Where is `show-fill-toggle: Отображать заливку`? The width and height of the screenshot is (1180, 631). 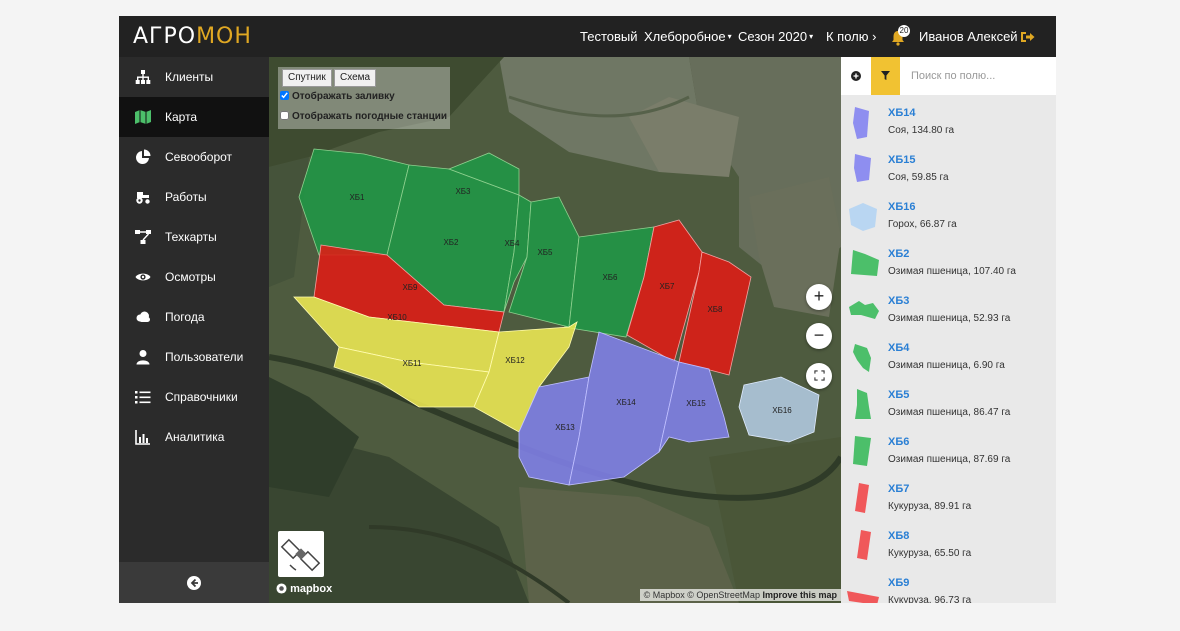
show-fill-toggle: Отображать заливку is located at coordinates (337, 96).